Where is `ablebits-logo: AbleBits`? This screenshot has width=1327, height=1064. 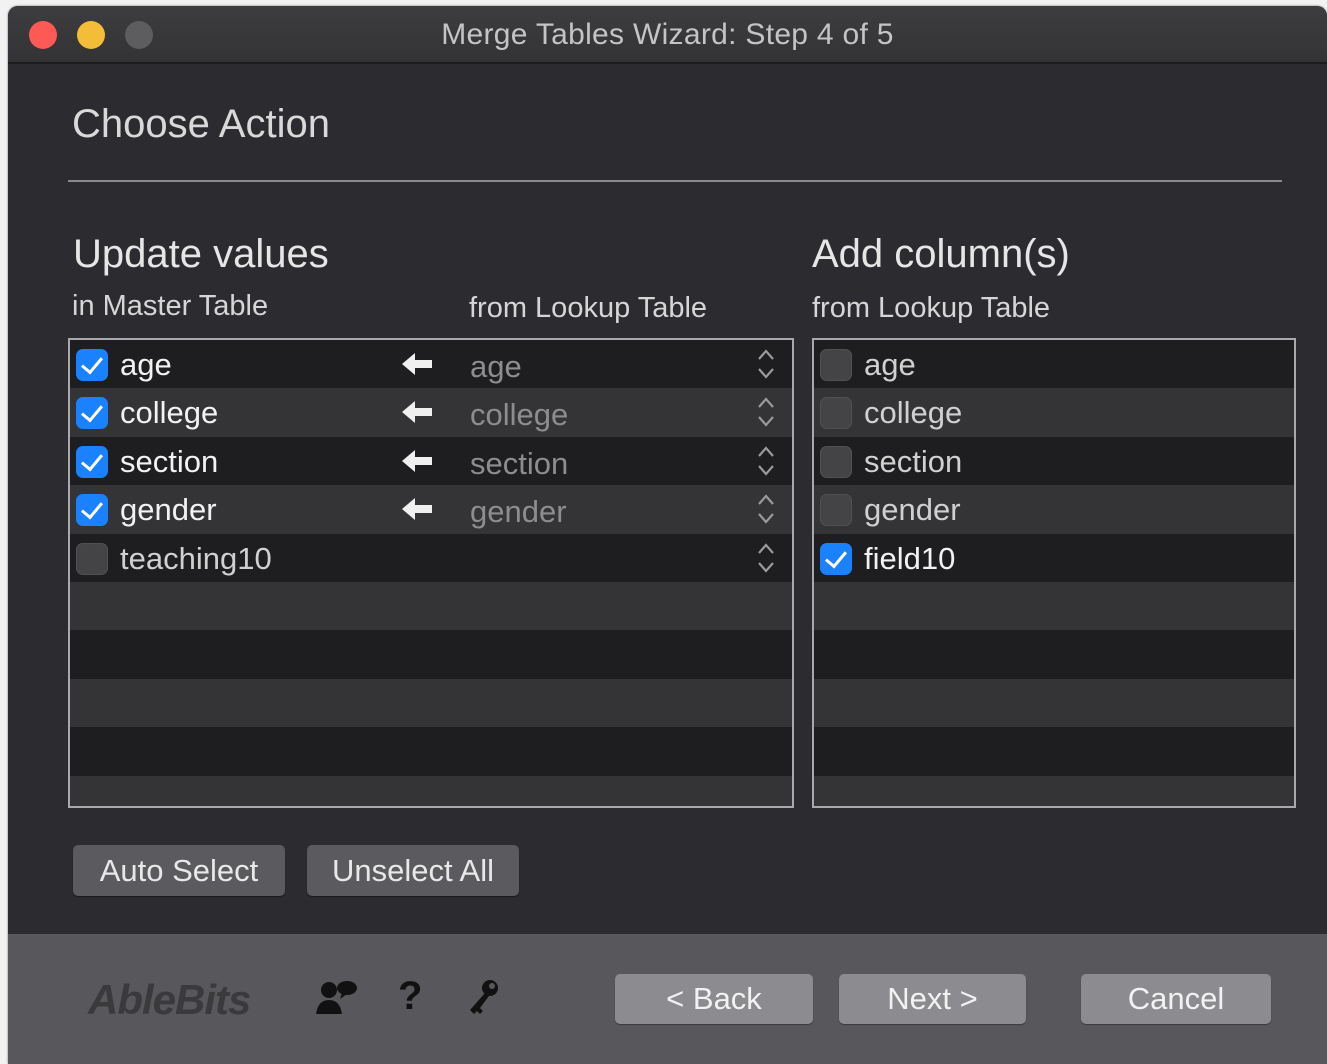 ablebits-logo: AbleBits is located at coordinates (169, 999).